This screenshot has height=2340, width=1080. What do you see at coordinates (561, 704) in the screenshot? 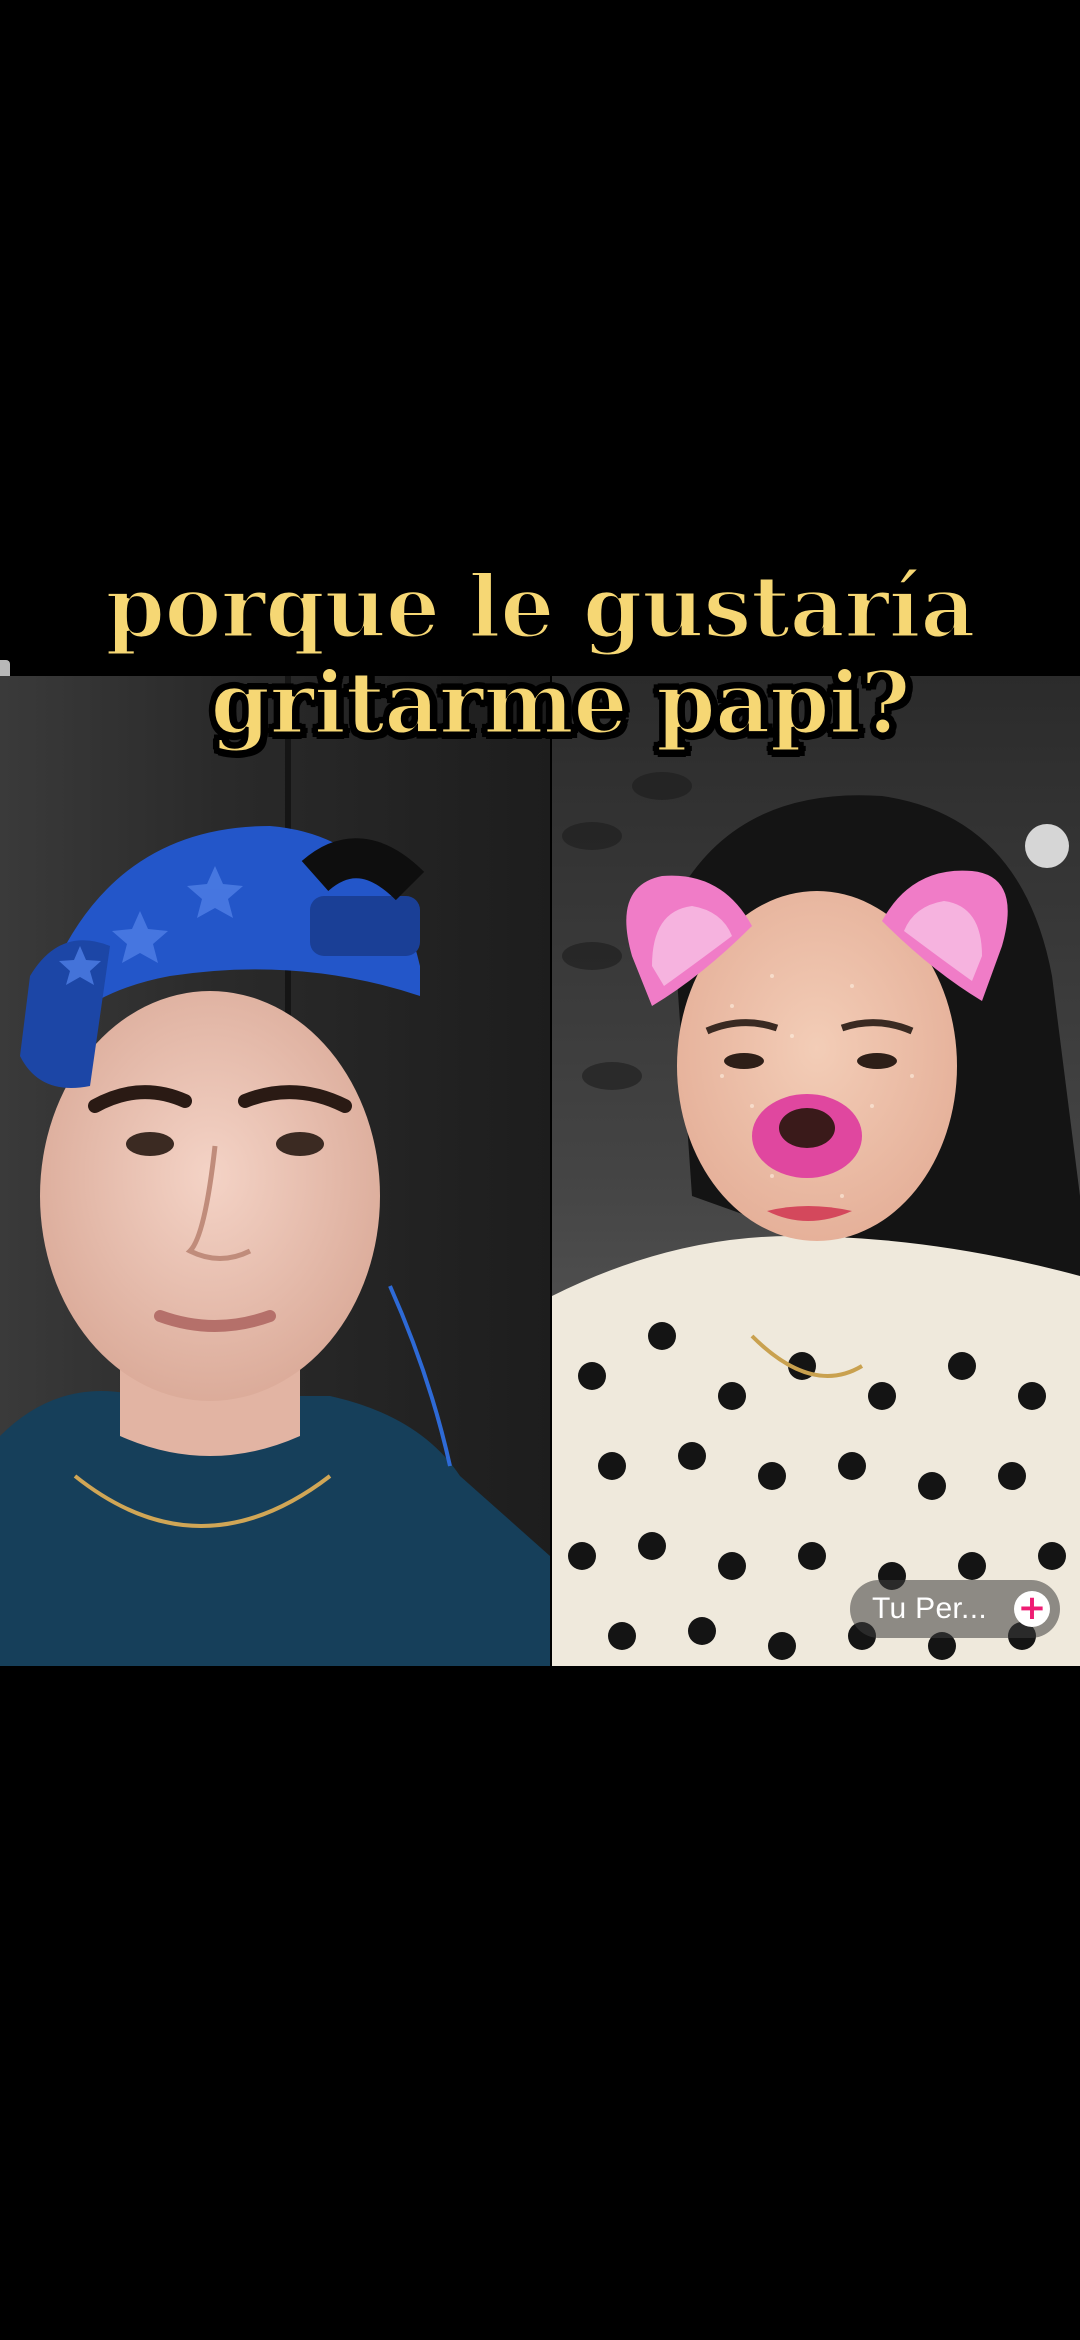
I see `caption-line-2: gritarme papi?` at bounding box center [561, 704].